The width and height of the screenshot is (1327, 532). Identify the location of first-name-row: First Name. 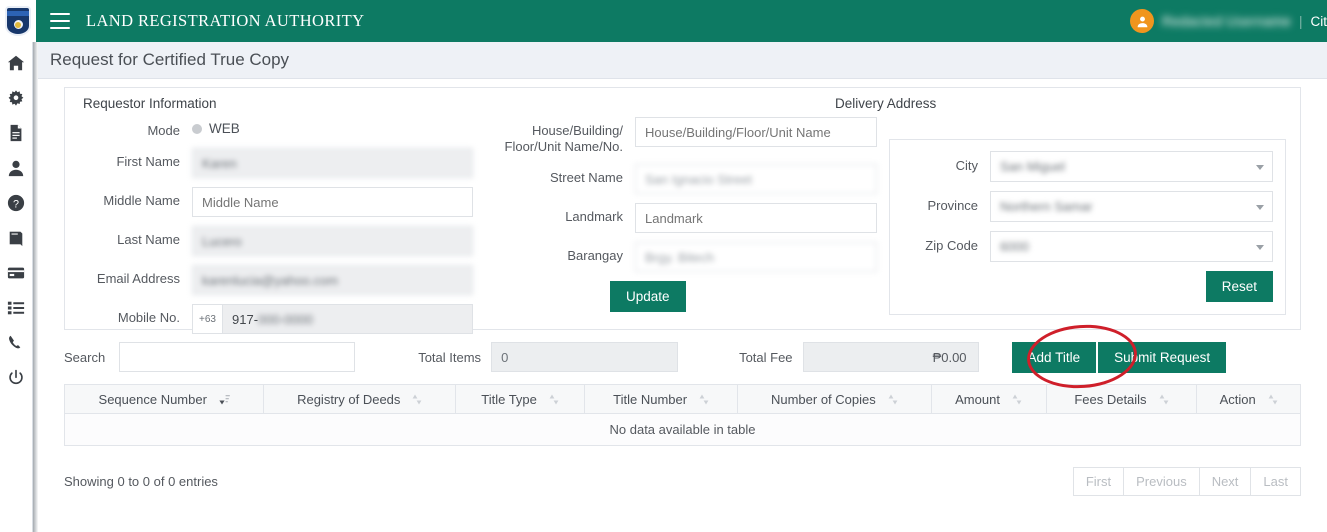
(276, 163).